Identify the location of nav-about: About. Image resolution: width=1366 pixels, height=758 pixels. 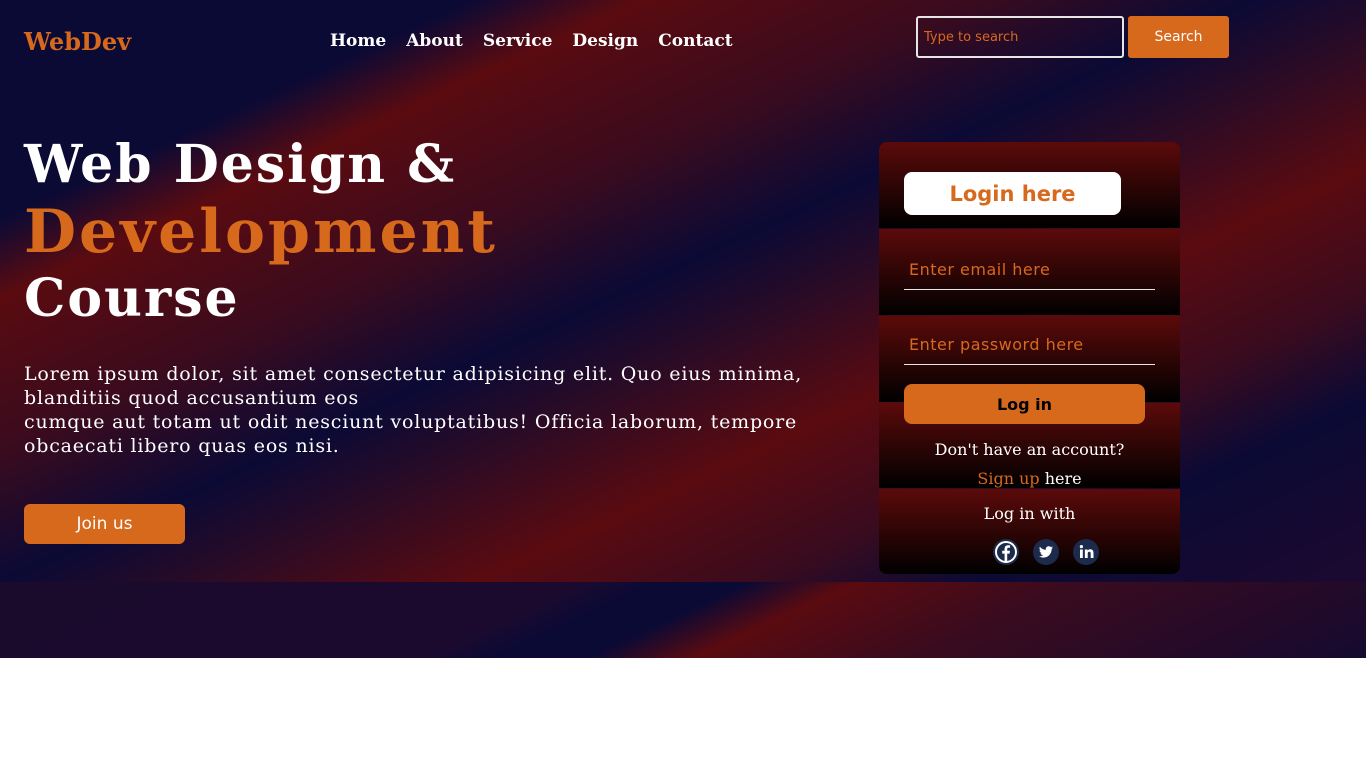
(434, 41).